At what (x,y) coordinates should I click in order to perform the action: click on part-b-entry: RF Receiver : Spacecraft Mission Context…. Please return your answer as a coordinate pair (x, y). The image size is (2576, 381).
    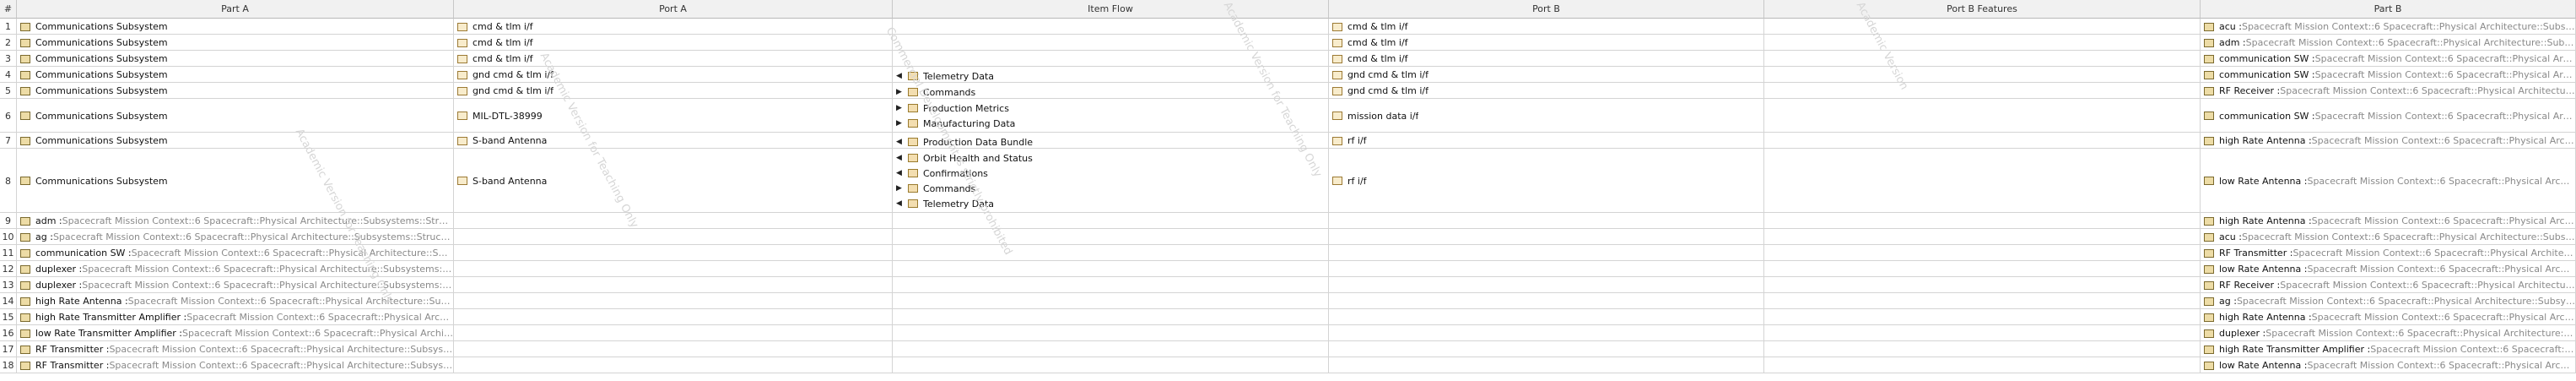
    Looking at the image, I should click on (2388, 285).